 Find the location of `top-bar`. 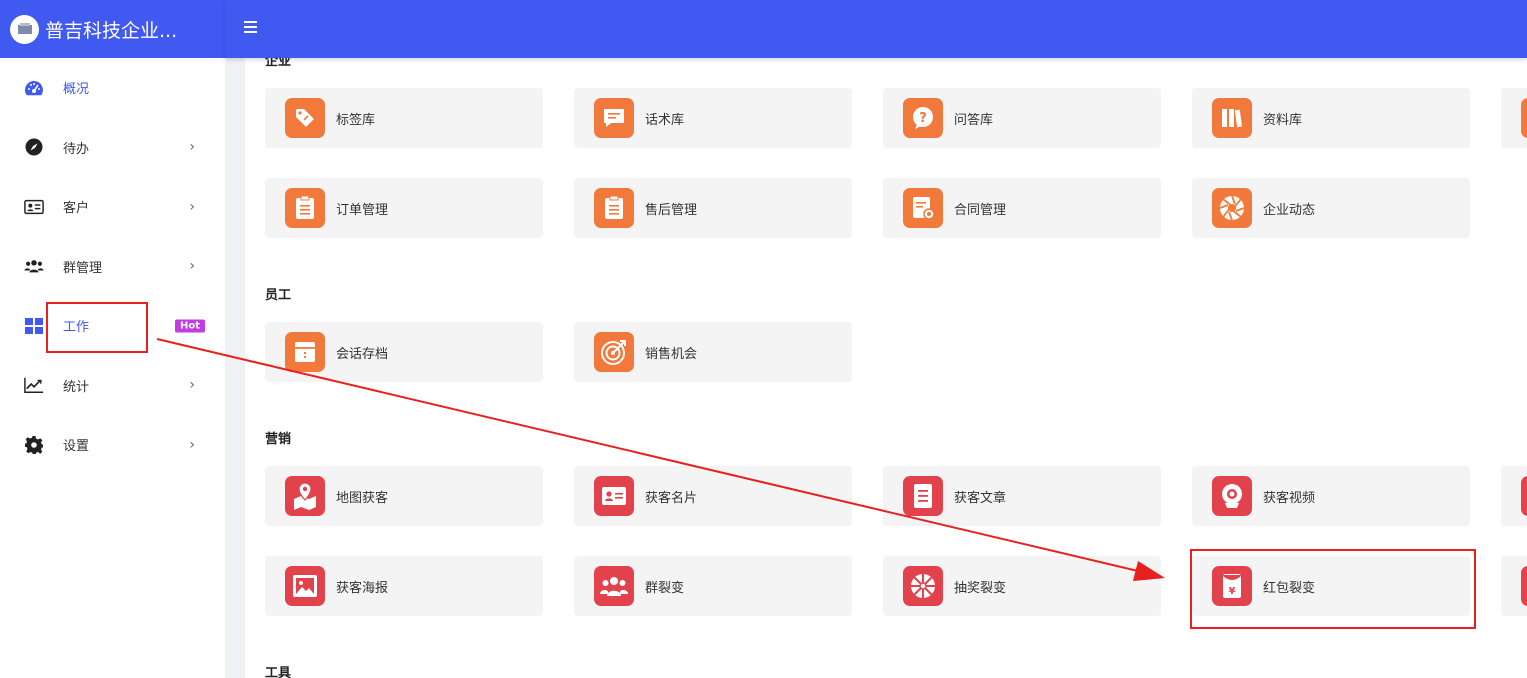

top-bar is located at coordinates (876, 29).